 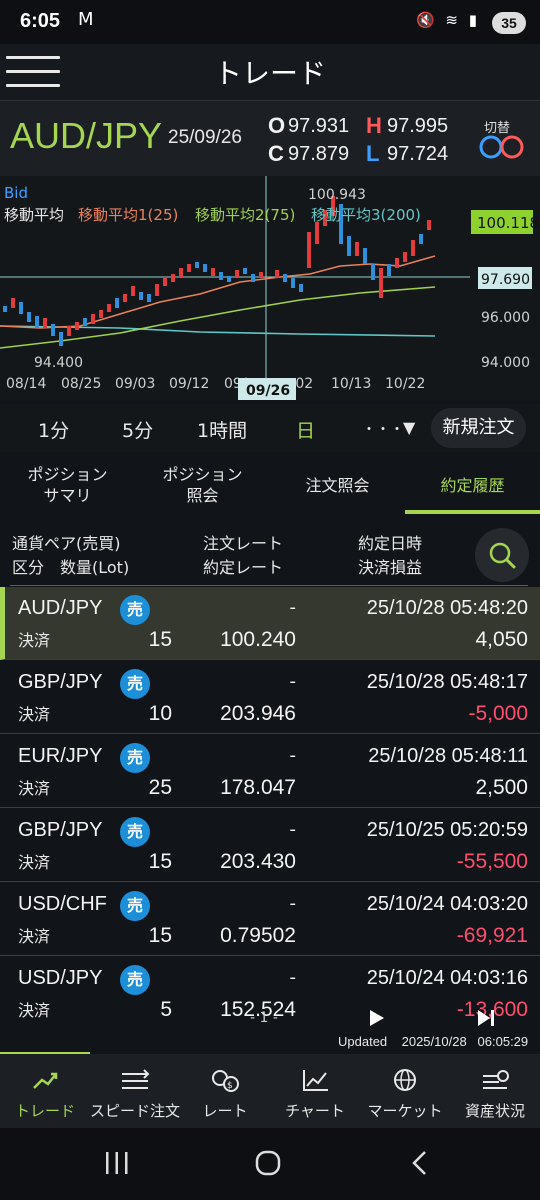 What do you see at coordinates (270, 428) in the screenshot?
I see `timeframe-bar: 1分 5分 1時間 日 ・・・ ▼ 新規注文` at bounding box center [270, 428].